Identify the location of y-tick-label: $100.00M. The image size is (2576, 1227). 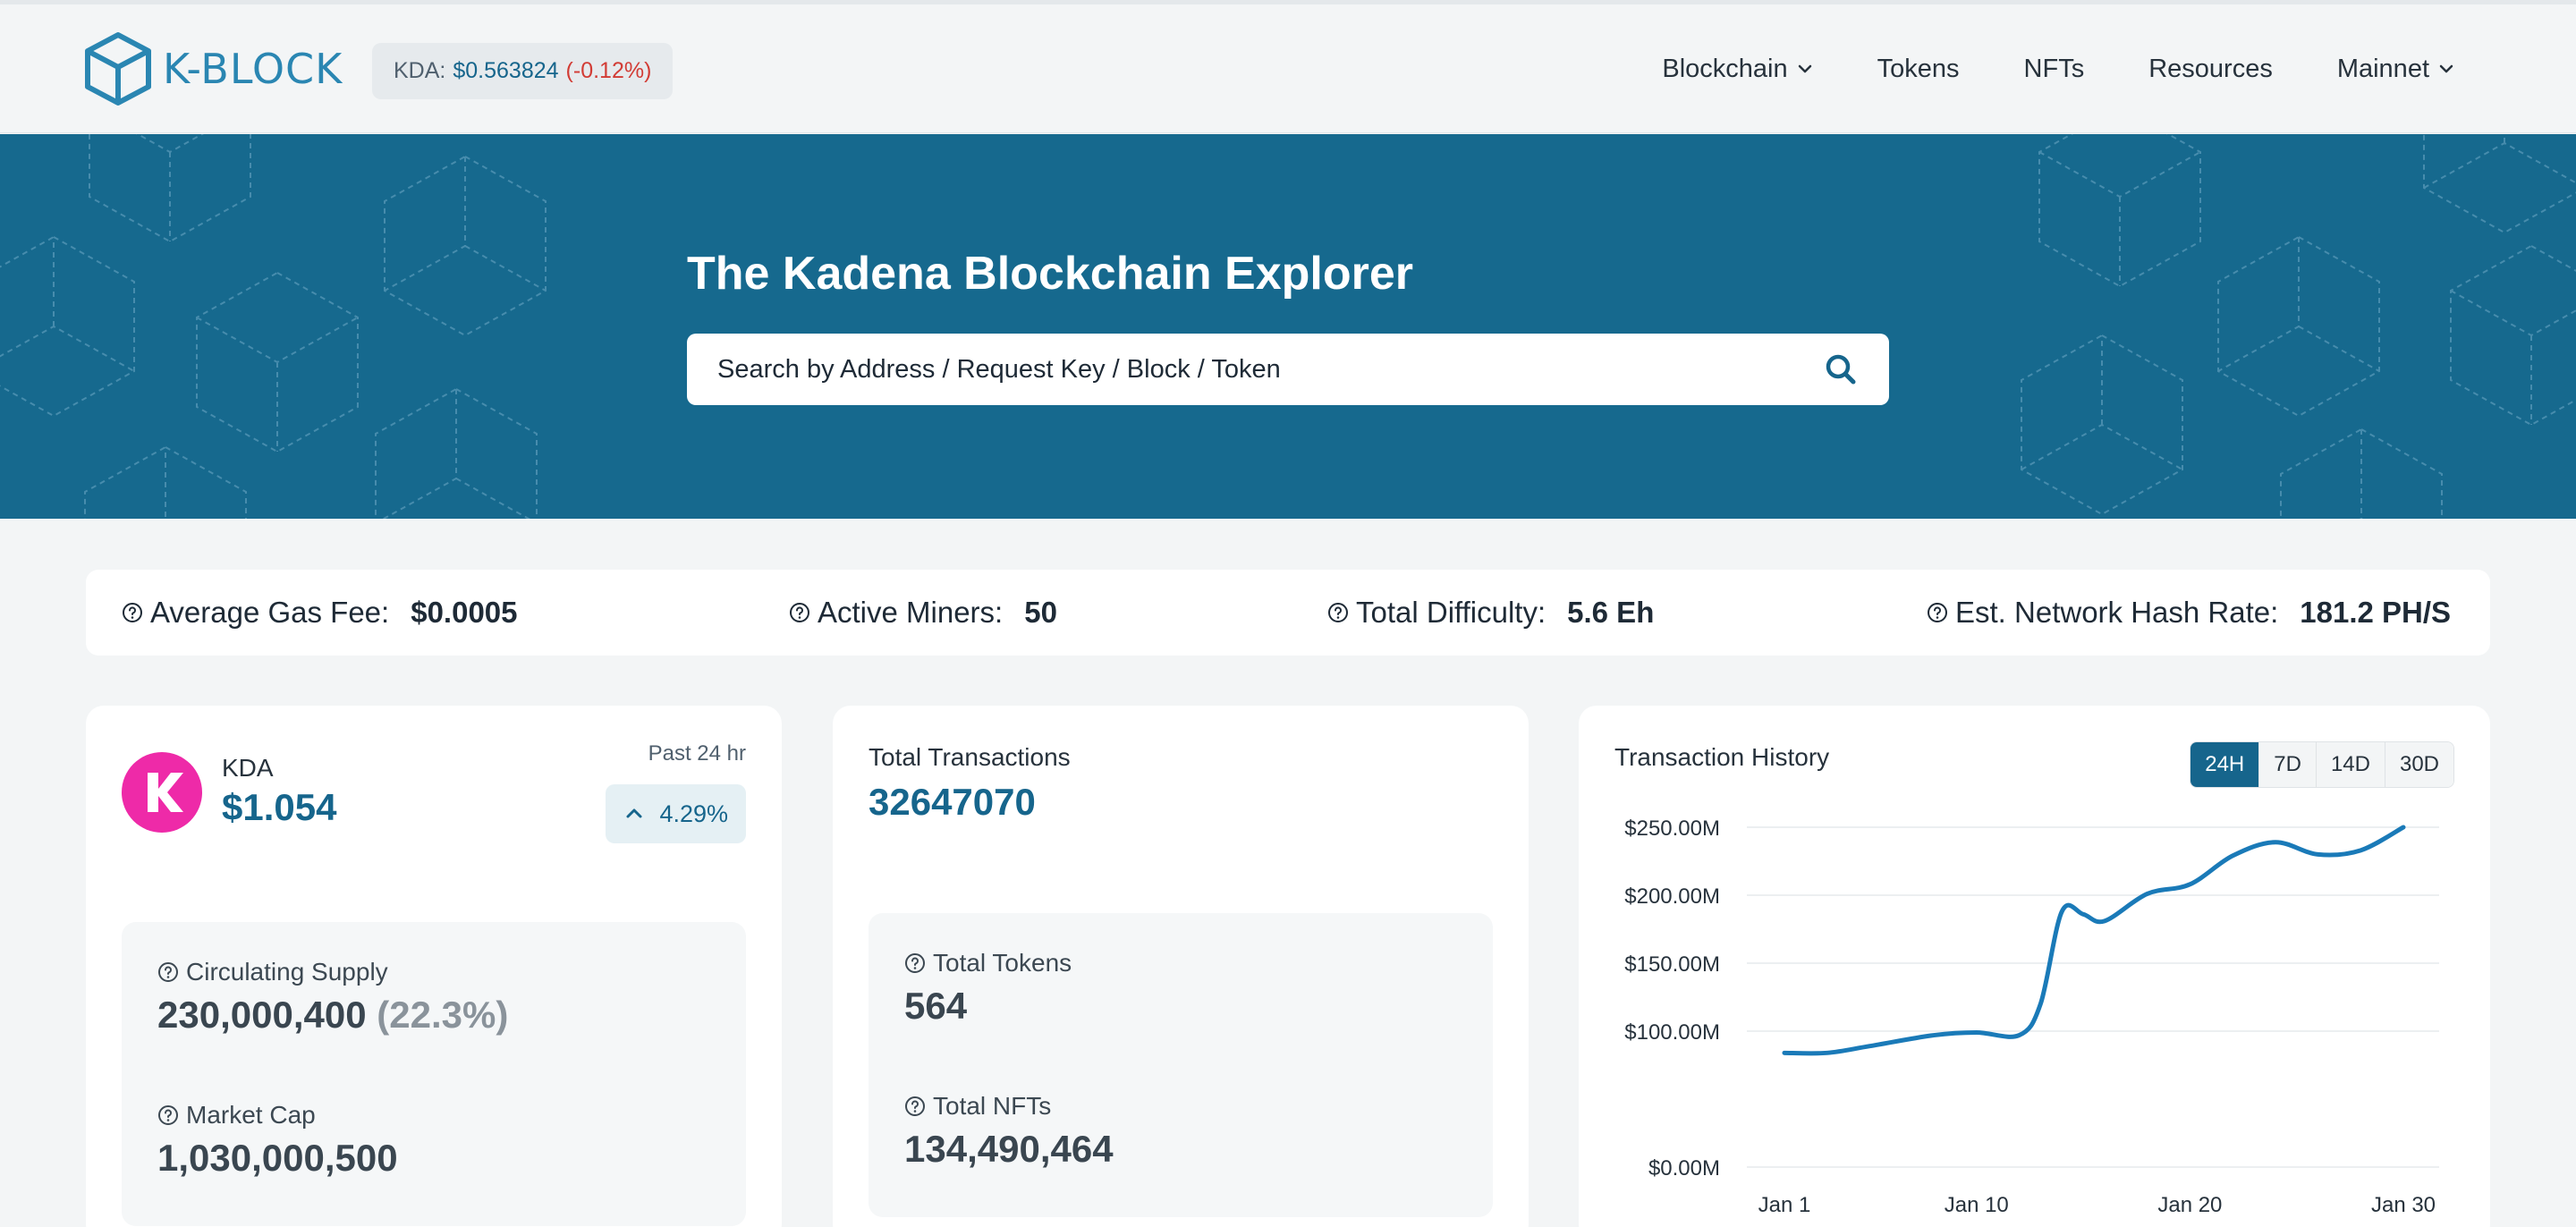
(1672, 1032).